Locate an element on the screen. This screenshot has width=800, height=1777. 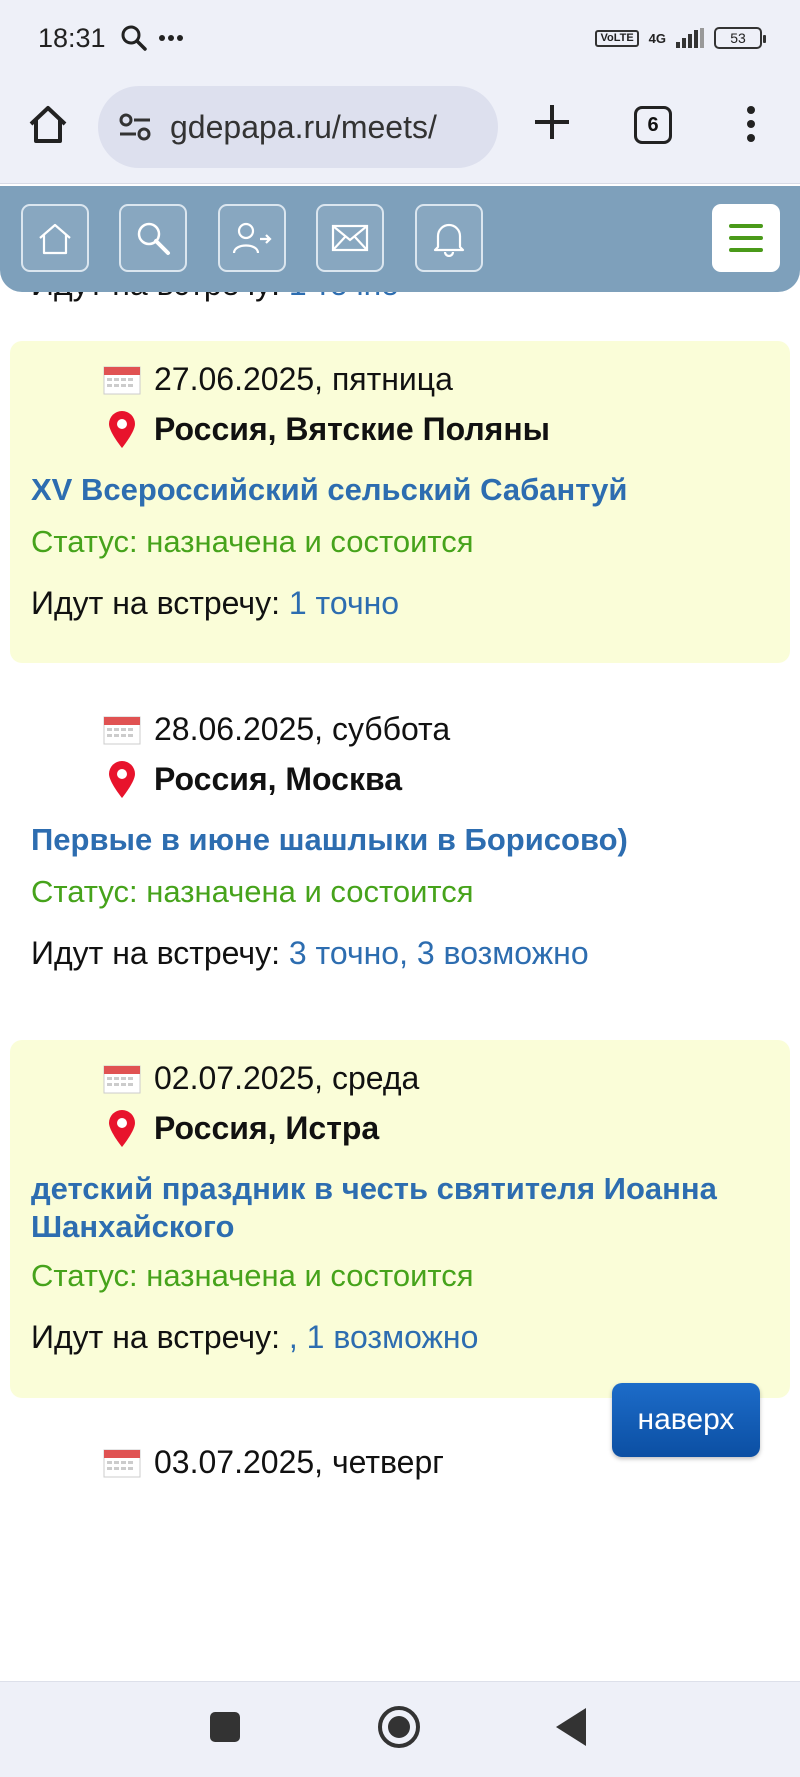
meet-place-row: Россия, Москва is located at coordinates (252, 779).